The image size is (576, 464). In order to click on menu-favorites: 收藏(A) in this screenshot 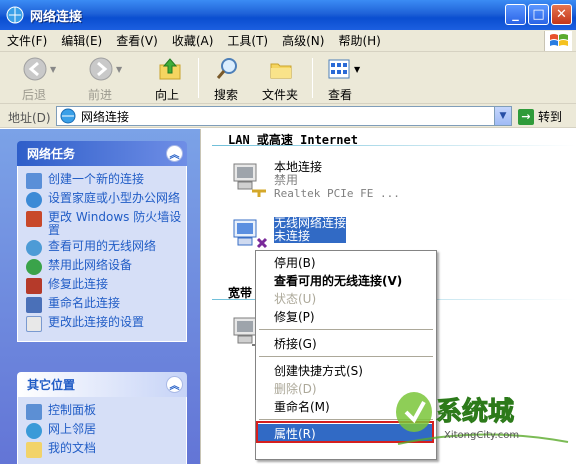, I will do `click(193, 40)`.